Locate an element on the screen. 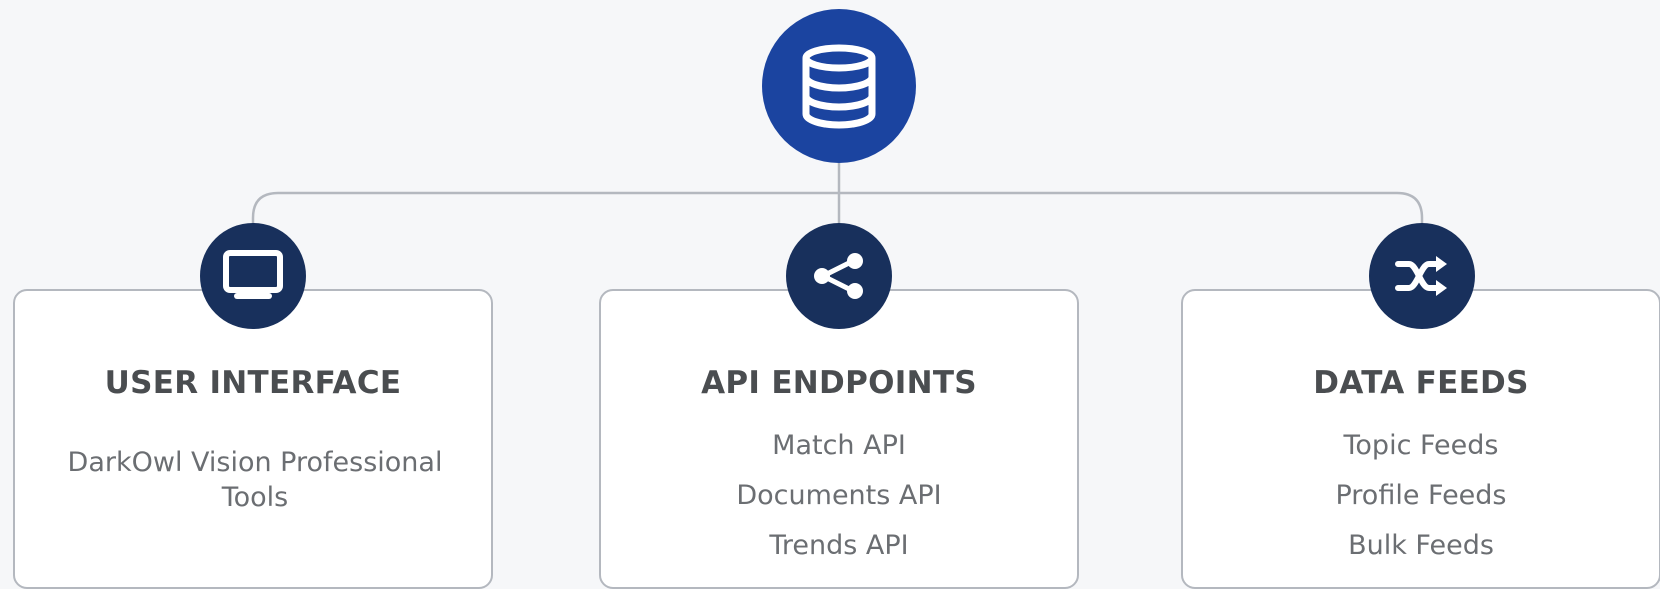 Image resolution: width=1660 pixels, height=589 pixels. database-icon is located at coordinates (839, 86).